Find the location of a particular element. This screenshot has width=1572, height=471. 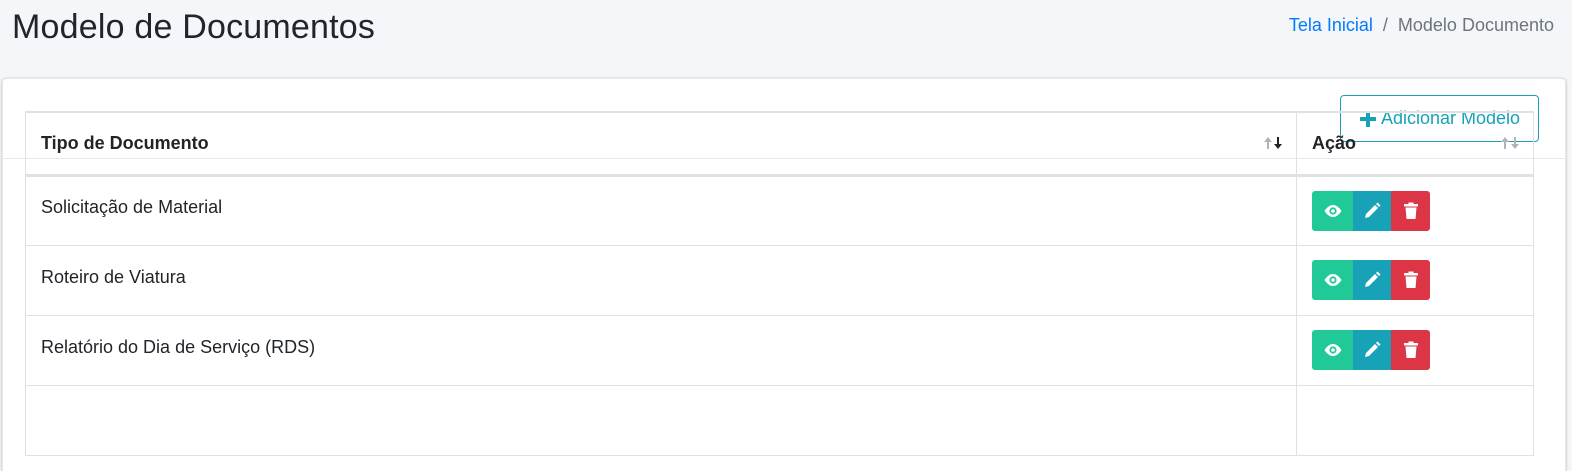

document-type-text: Roteiro de Viatura is located at coordinates (113, 276).